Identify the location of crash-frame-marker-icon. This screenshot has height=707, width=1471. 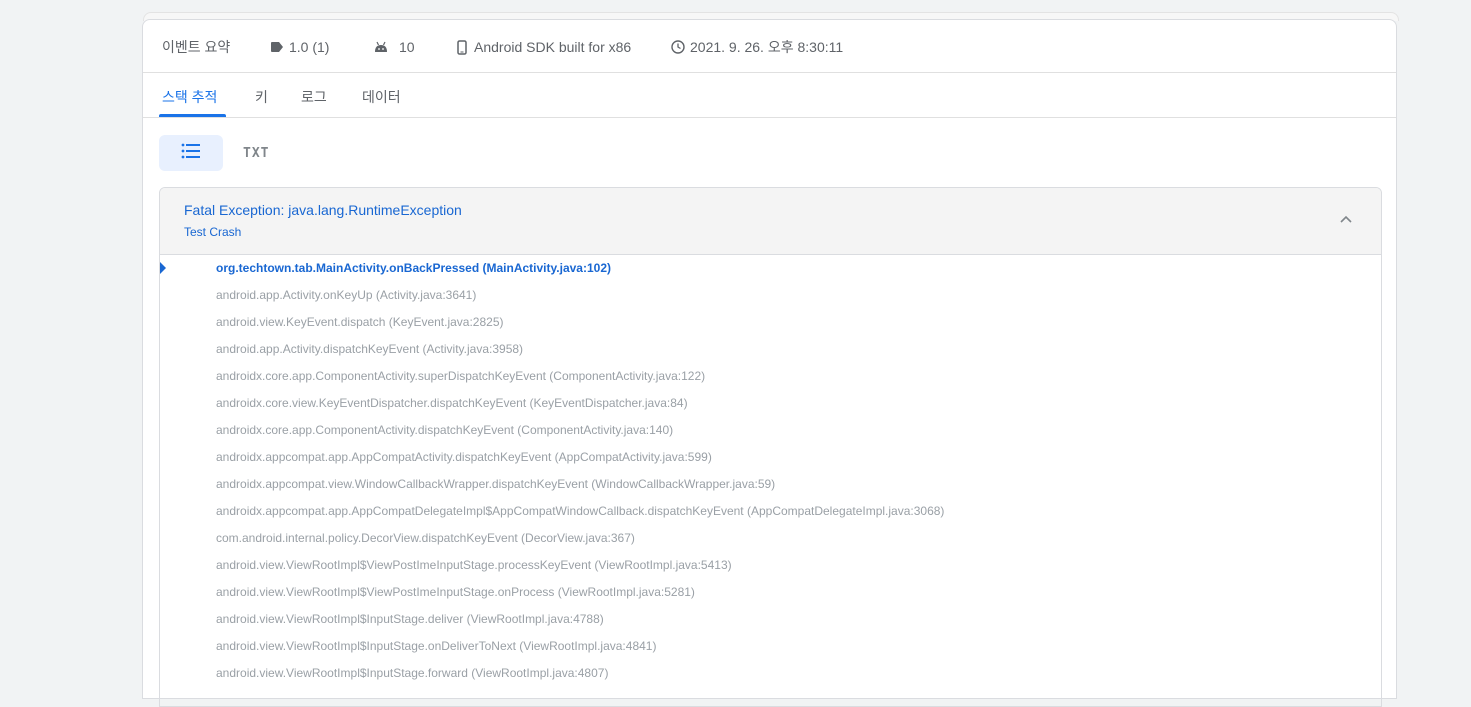
(163, 268).